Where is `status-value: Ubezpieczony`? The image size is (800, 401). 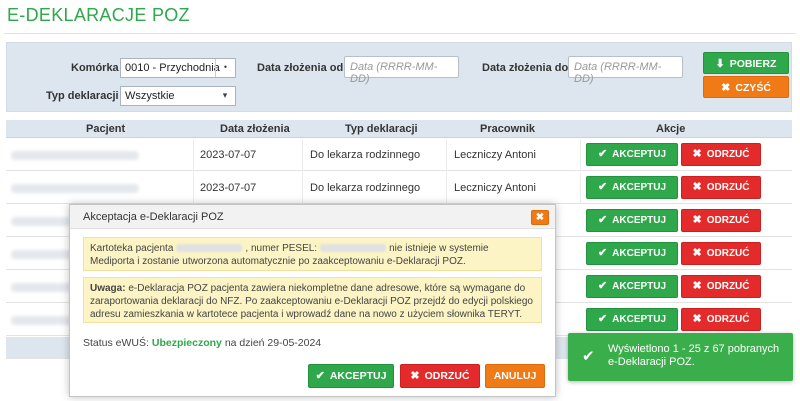 status-value: Ubezpieczony is located at coordinates (186, 343).